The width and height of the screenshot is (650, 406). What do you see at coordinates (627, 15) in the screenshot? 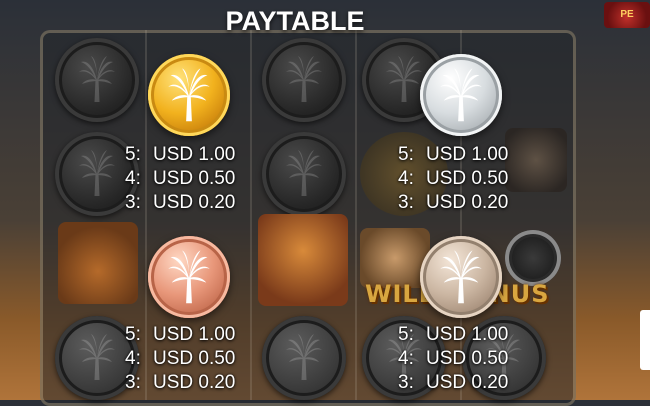
I see `game-logo: PE` at bounding box center [627, 15].